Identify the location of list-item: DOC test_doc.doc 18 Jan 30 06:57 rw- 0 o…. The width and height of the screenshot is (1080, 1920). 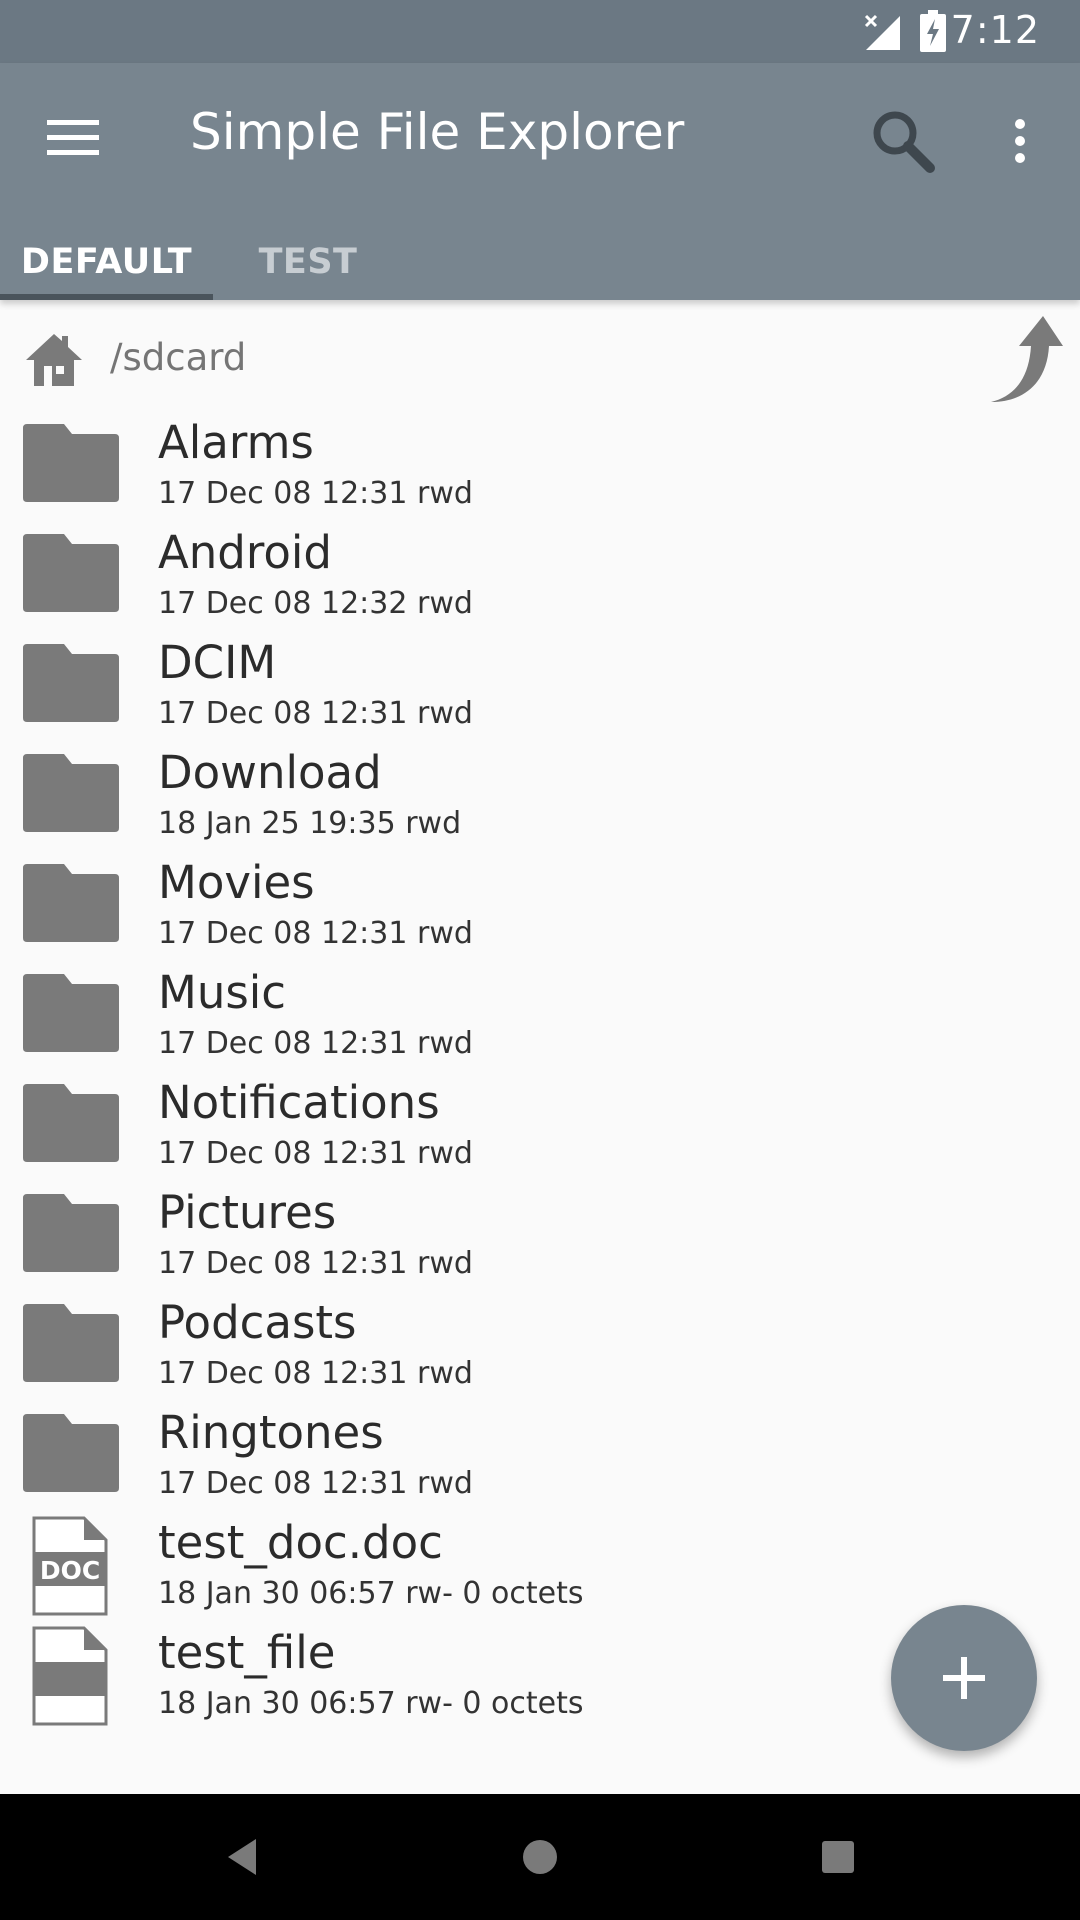
(540, 1567).